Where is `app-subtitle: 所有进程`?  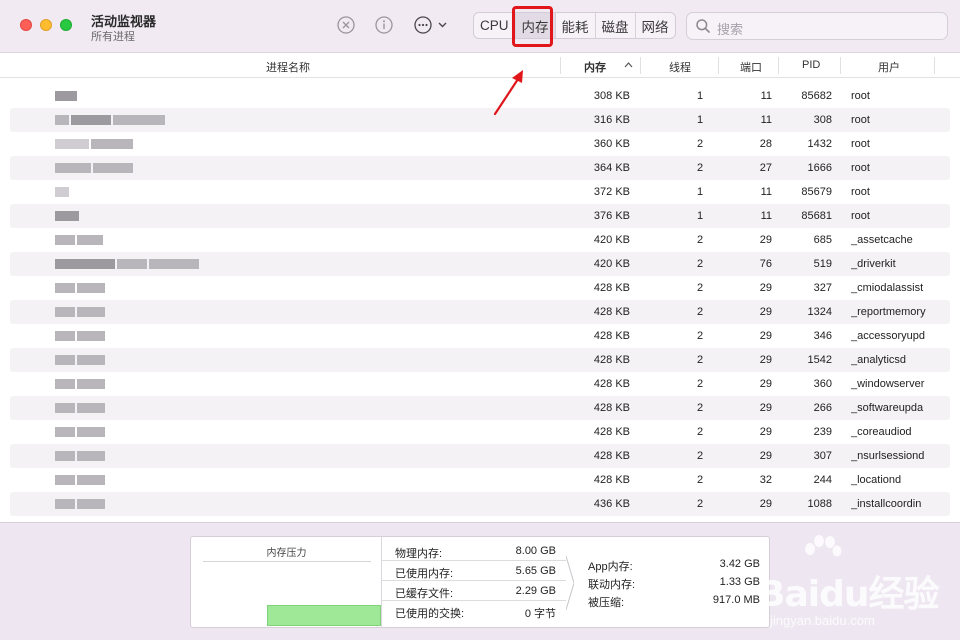 app-subtitle: 所有进程 is located at coordinates (113, 36).